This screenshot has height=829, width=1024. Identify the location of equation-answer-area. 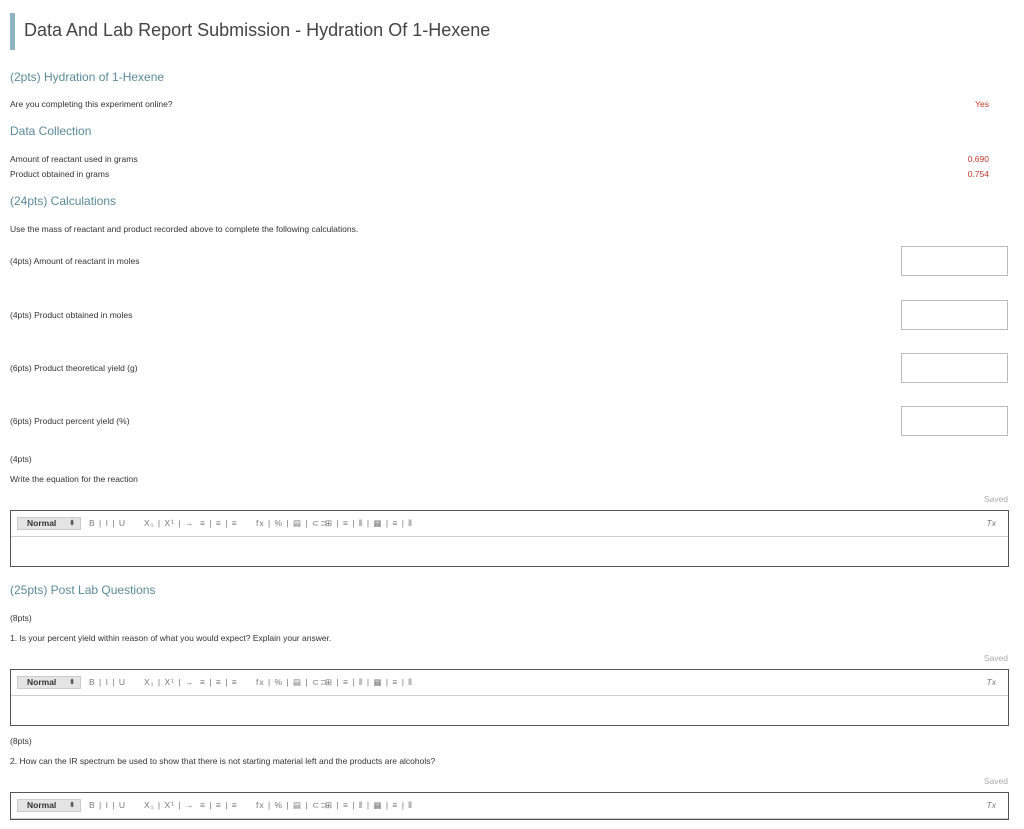
(509, 551).